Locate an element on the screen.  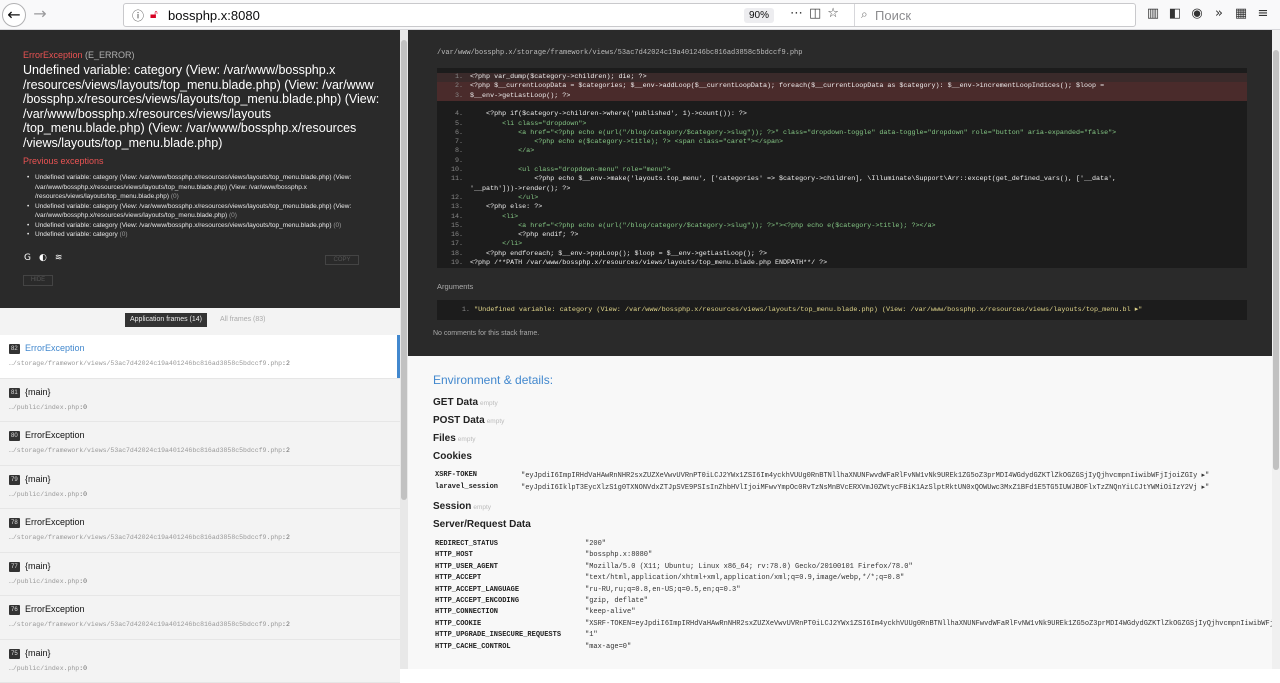
pocket-icon: ◫ is located at coordinates (818, 13).